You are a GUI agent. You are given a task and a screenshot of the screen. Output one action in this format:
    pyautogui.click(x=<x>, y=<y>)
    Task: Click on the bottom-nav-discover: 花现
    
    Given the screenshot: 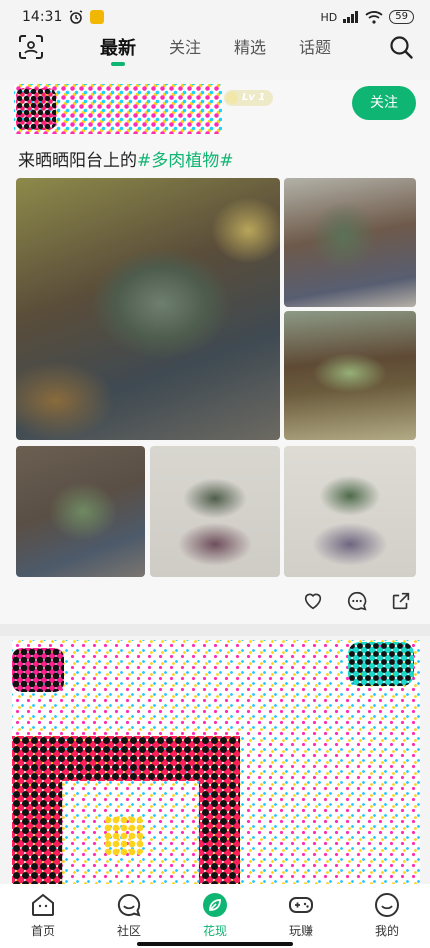 What is the action you would take?
    pyautogui.click(x=215, y=916)
    